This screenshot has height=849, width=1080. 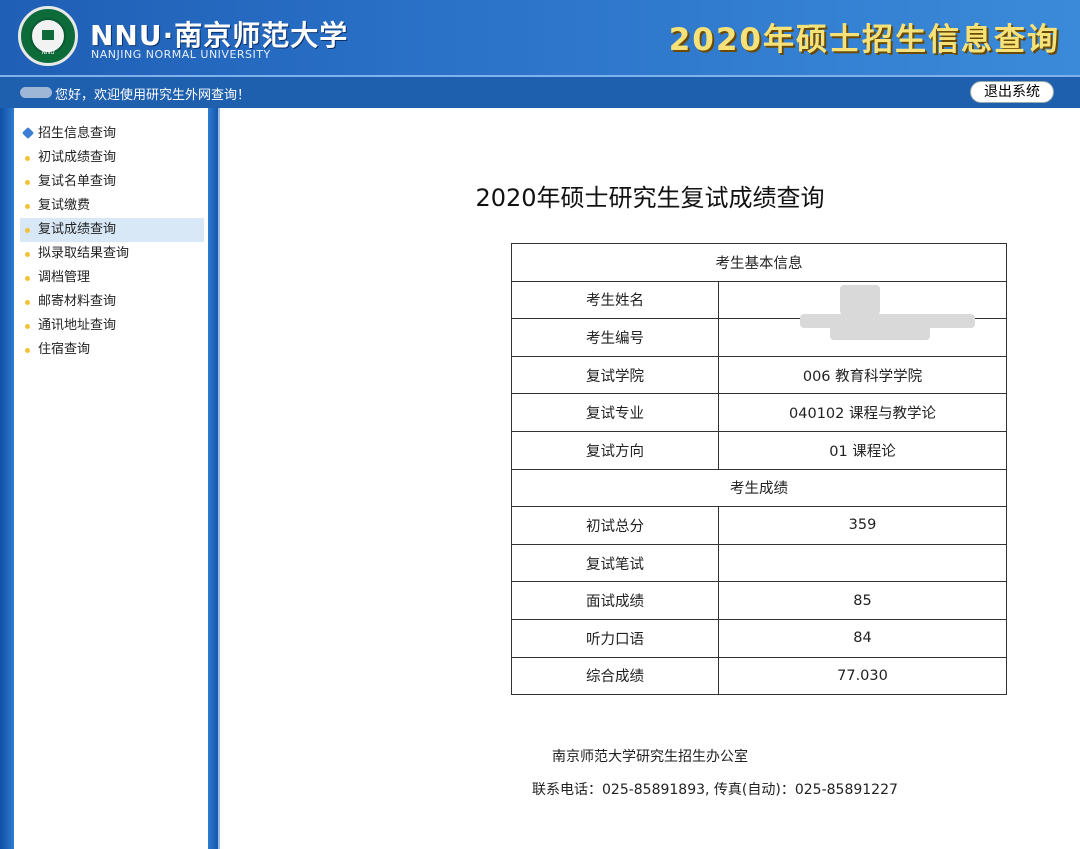 What do you see at coordinates (77, 157) in the screenshot?
I see `sidebar-item-label: 初试成绩查询` at bounding box center [77, 157].